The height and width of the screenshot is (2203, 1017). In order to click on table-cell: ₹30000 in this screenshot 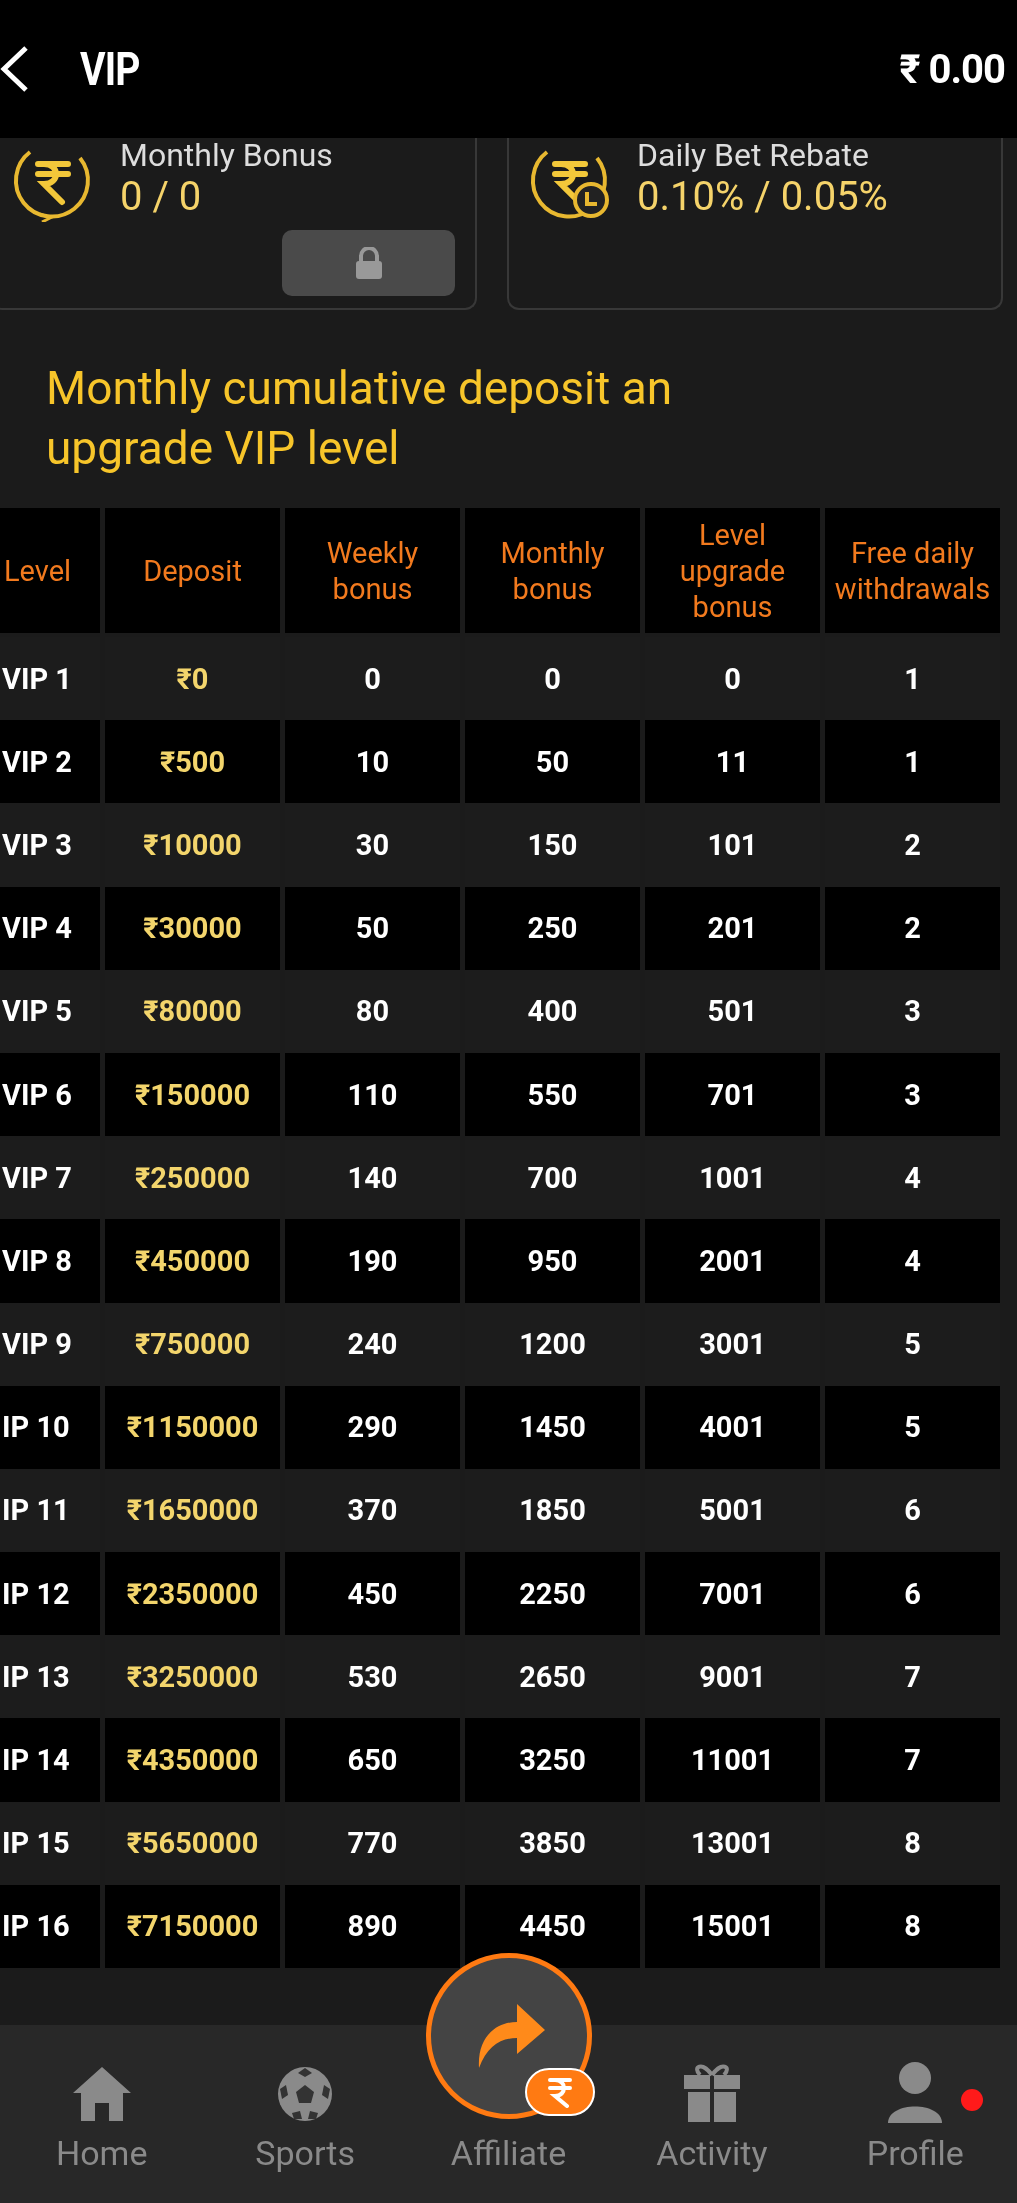, I will do `click(192, 928)`.